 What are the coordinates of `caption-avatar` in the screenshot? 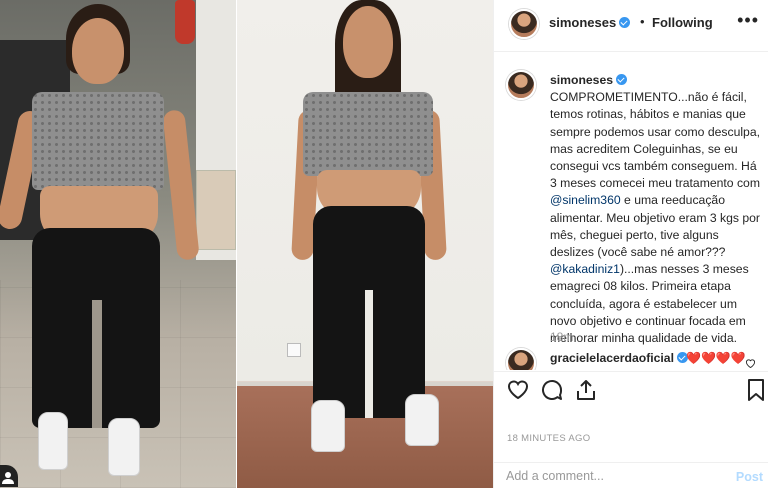 It's located at (521, 85).